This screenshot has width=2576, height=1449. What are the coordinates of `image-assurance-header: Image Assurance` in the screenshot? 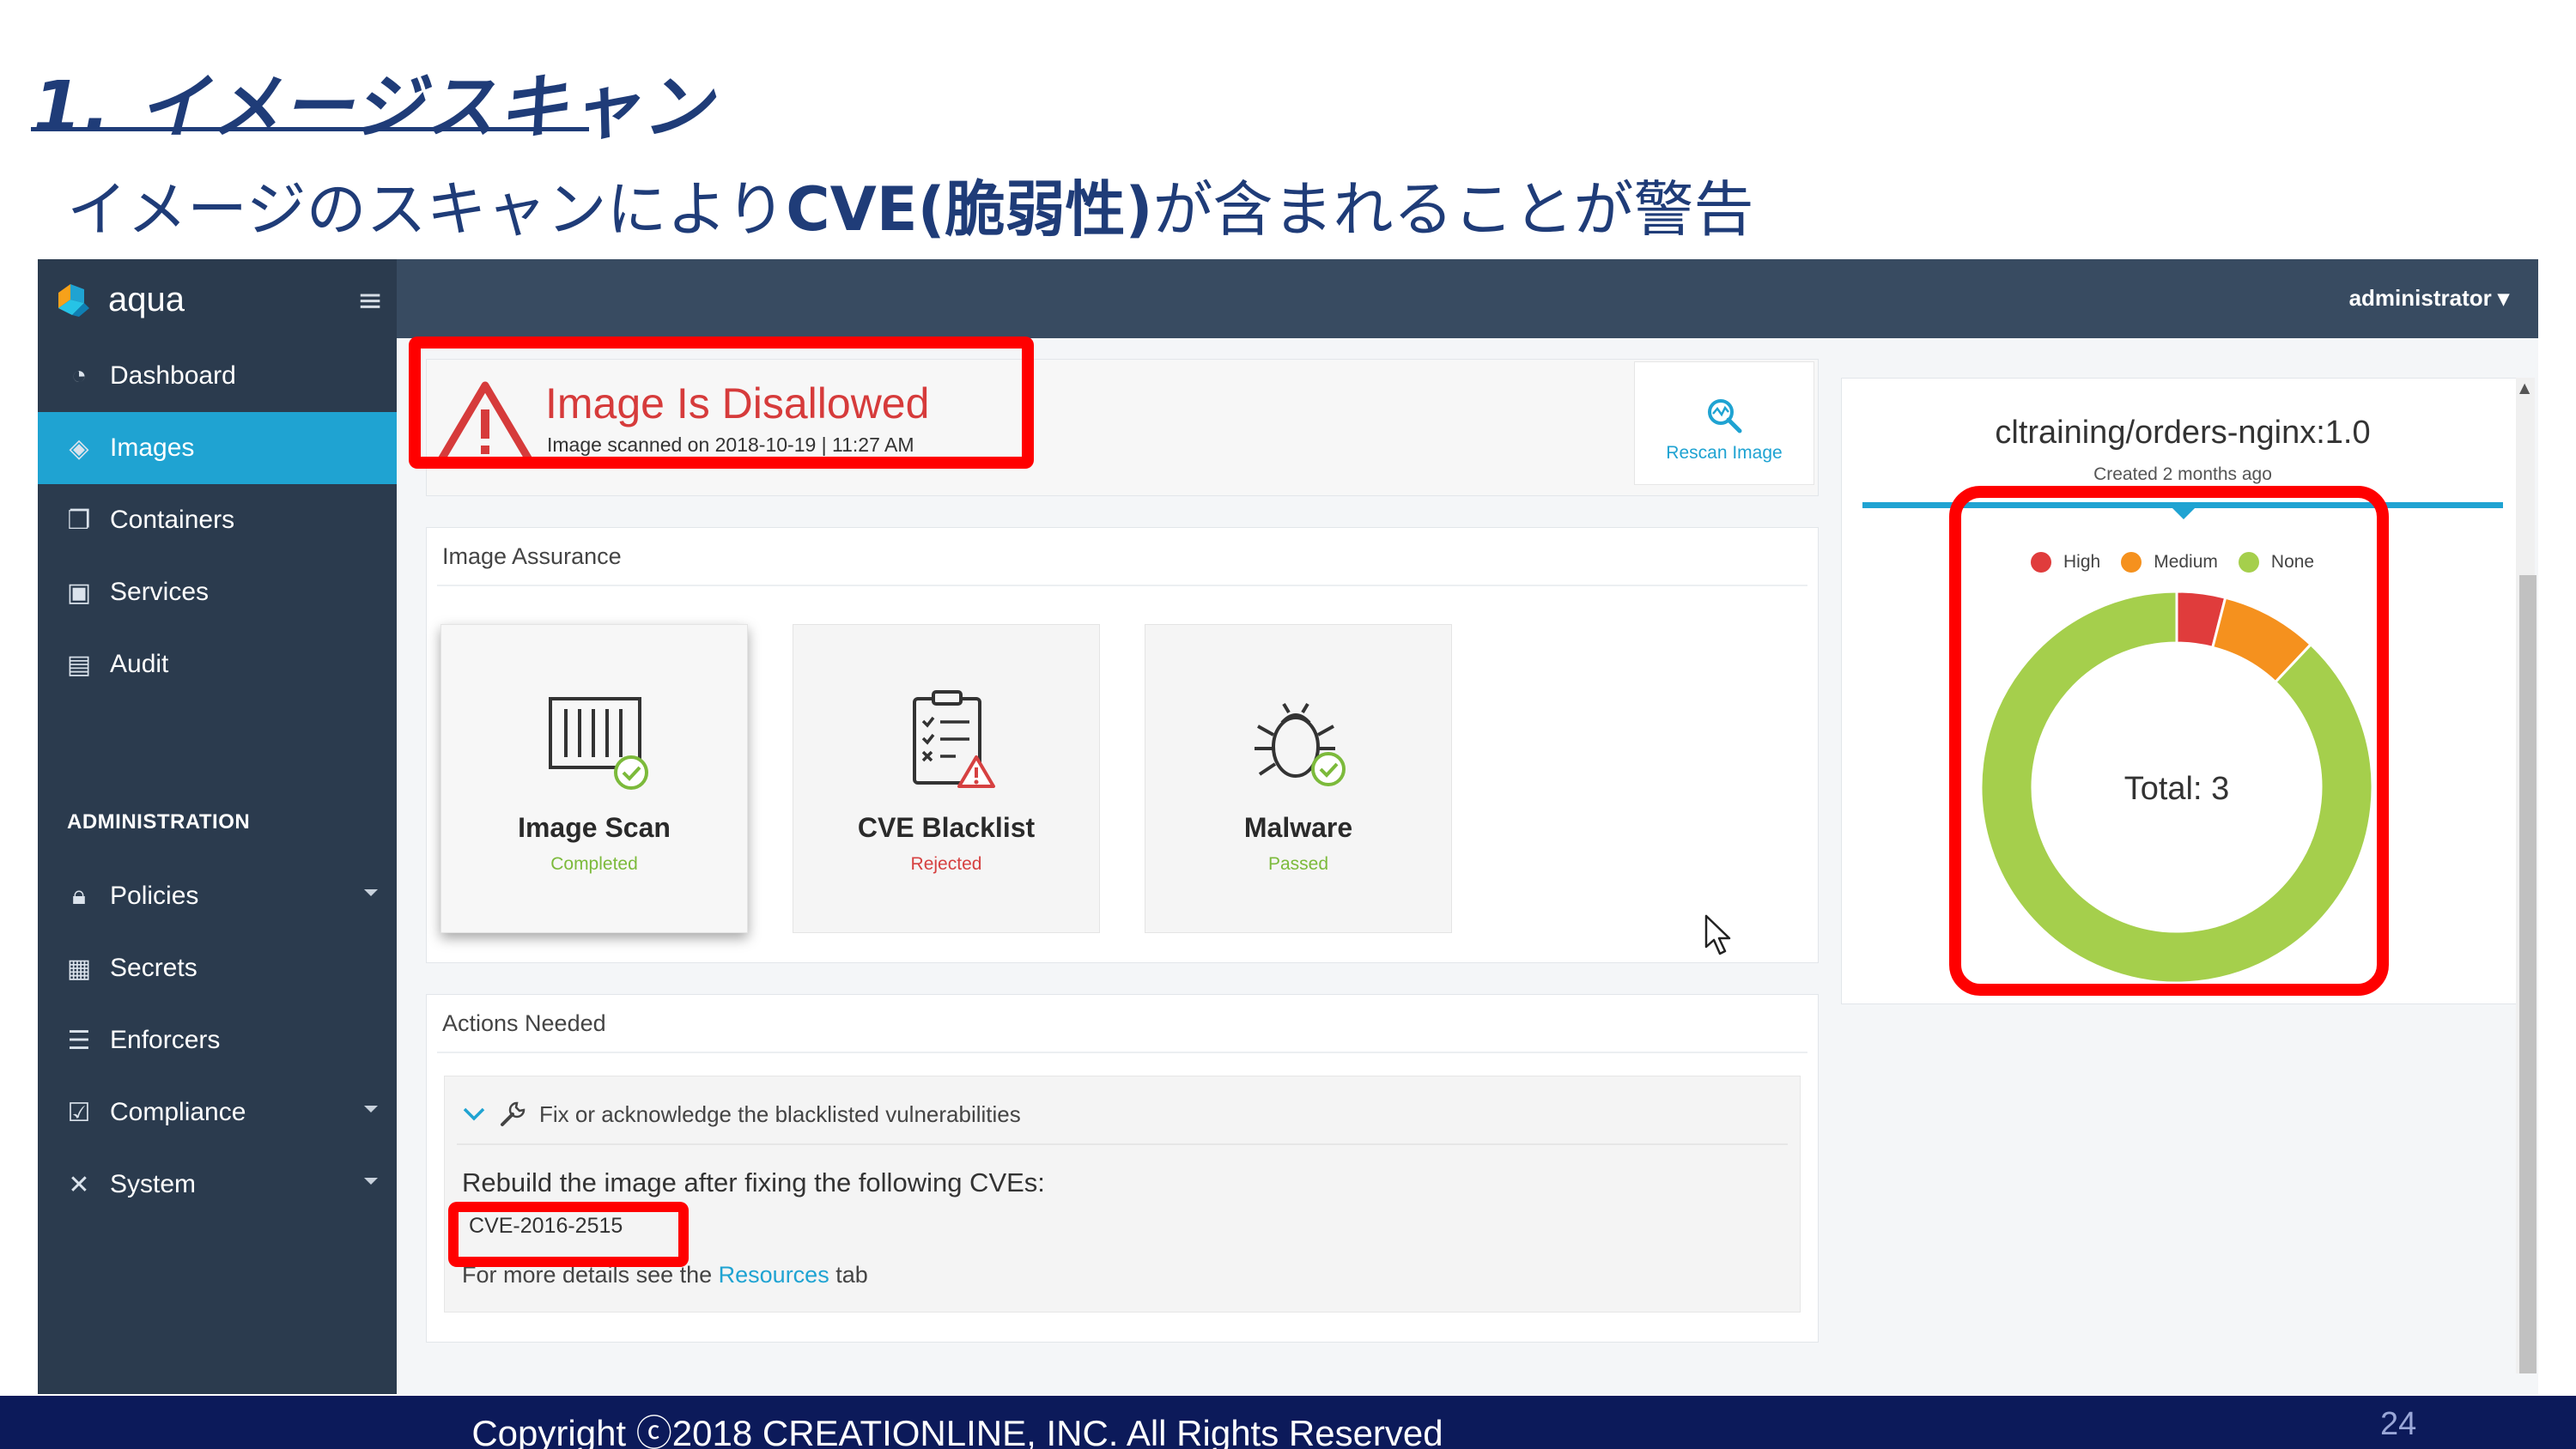 It's located at (532, 556).